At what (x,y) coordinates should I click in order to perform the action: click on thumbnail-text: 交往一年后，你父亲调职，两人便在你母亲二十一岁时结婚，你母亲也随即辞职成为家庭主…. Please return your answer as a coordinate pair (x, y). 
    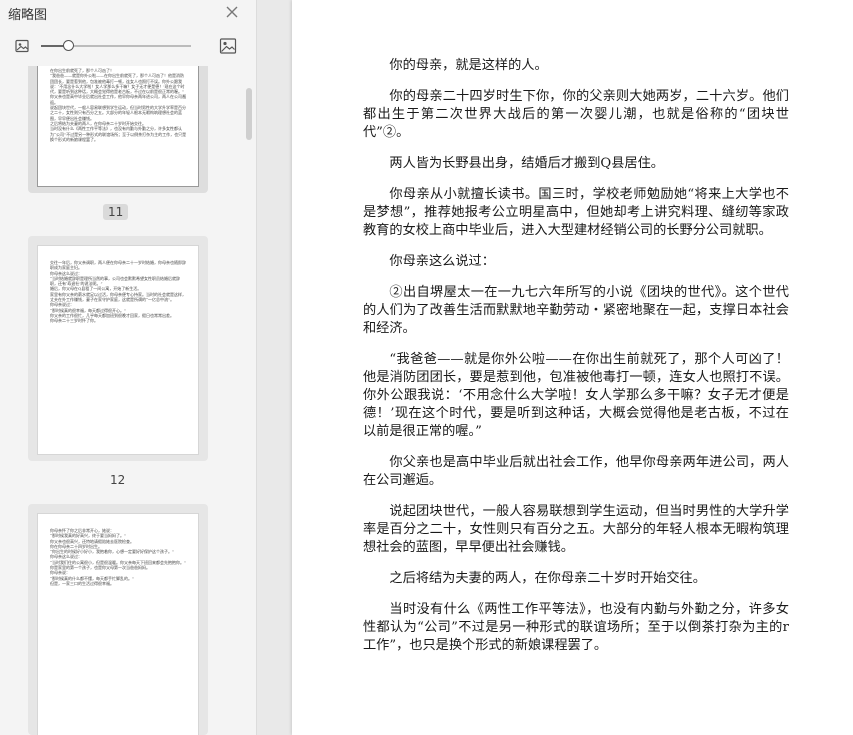
    Looking at the image, I should click on (118, 292).